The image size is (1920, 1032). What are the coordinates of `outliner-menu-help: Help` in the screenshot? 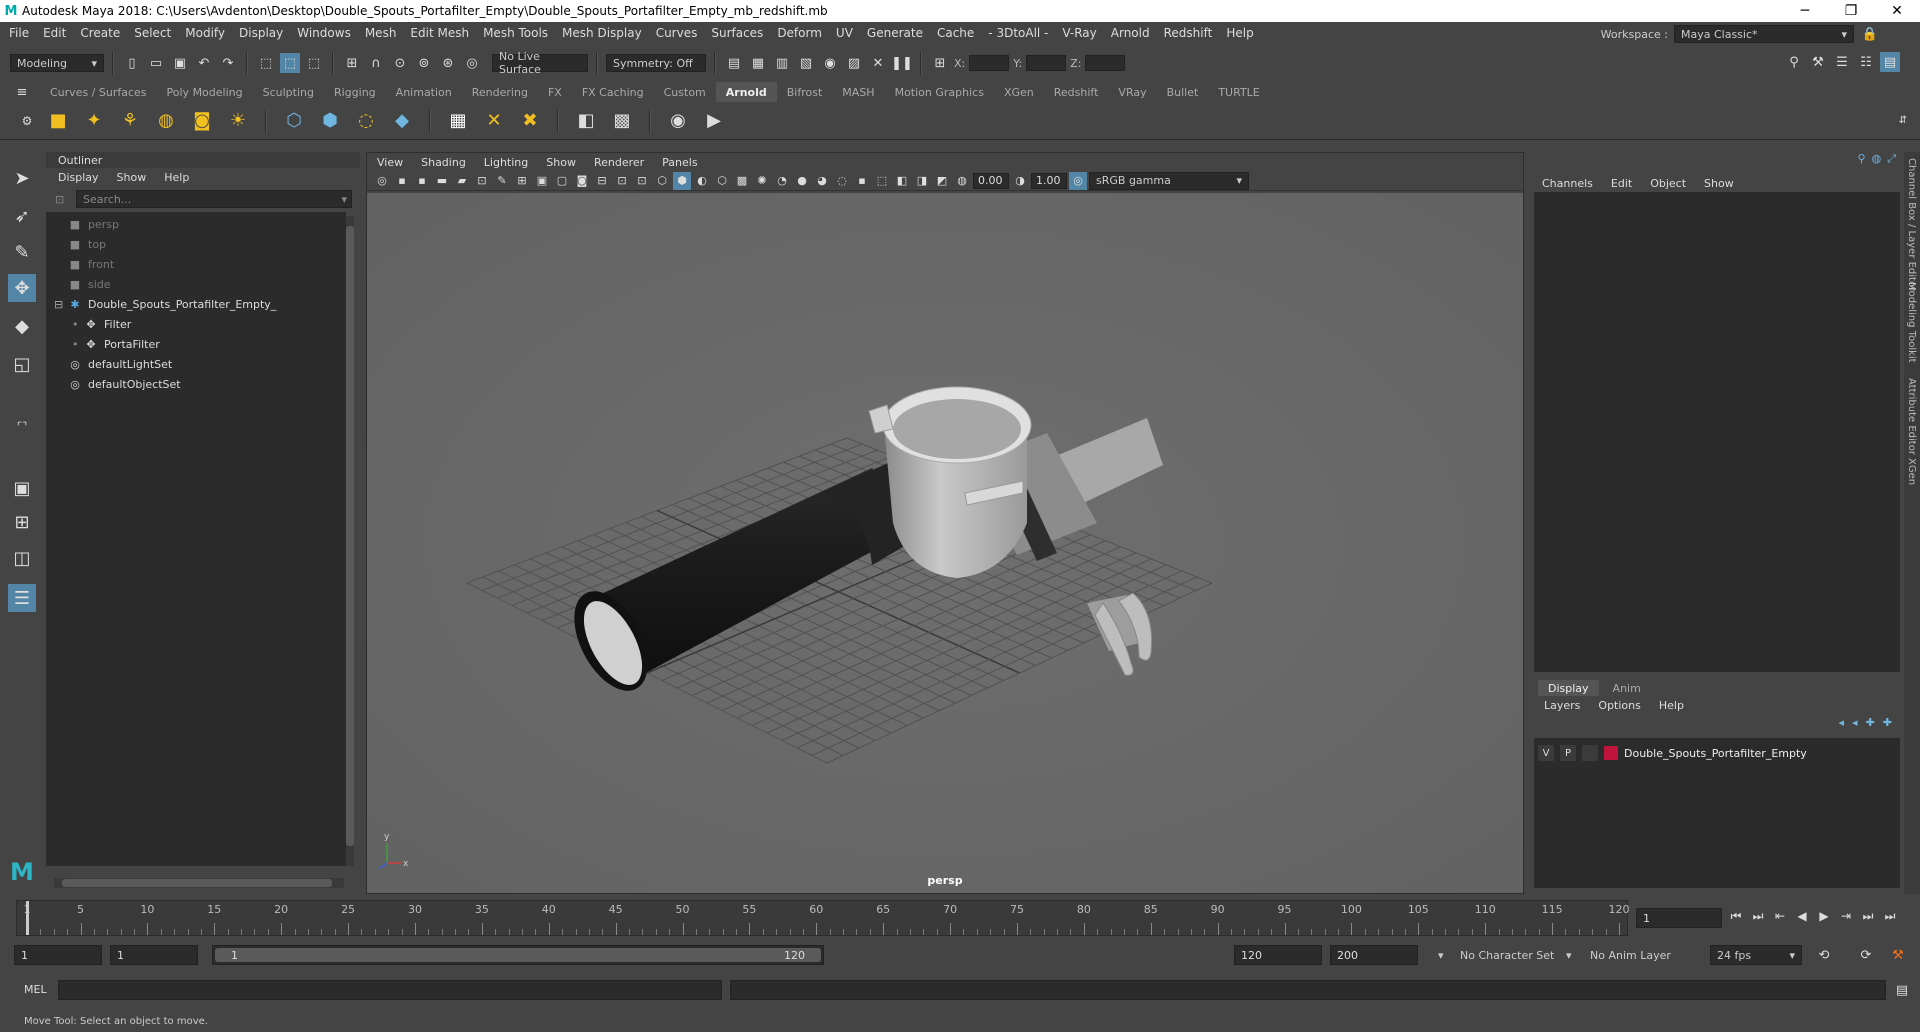 It's located at (176, 177).